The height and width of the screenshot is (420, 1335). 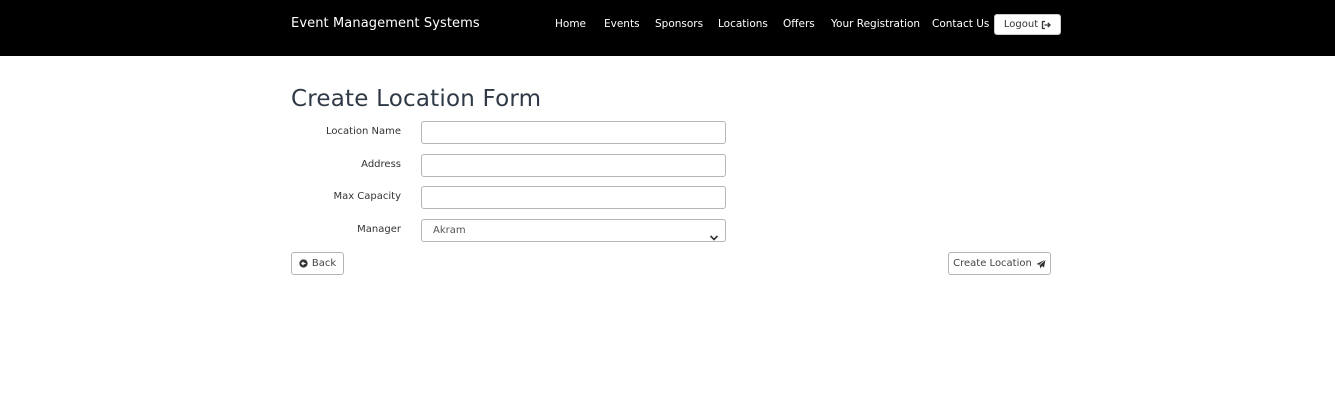 What do you see at coordinates (960, 24) in the screenshot?
I see `nav-link-contact-us: Contact Us` at bounding box center [960, 24].